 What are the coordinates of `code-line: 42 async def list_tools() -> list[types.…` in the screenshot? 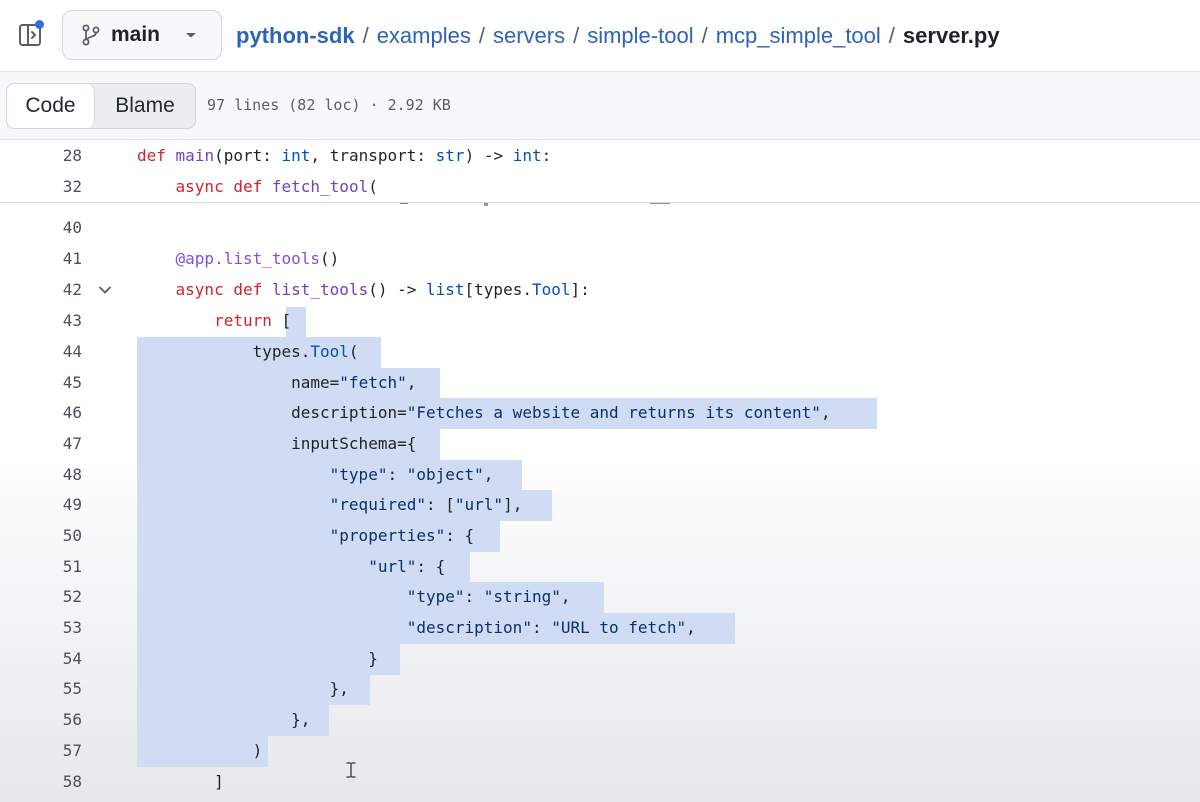 It's located at (600, 290).